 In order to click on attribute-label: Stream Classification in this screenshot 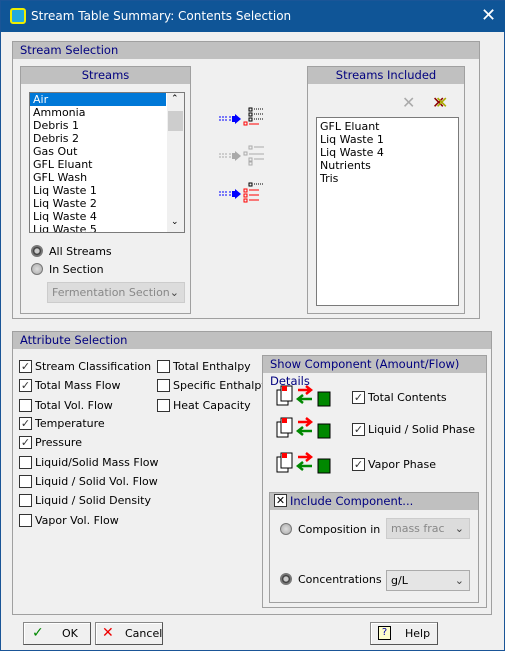, I will do `click(93, 366)`.